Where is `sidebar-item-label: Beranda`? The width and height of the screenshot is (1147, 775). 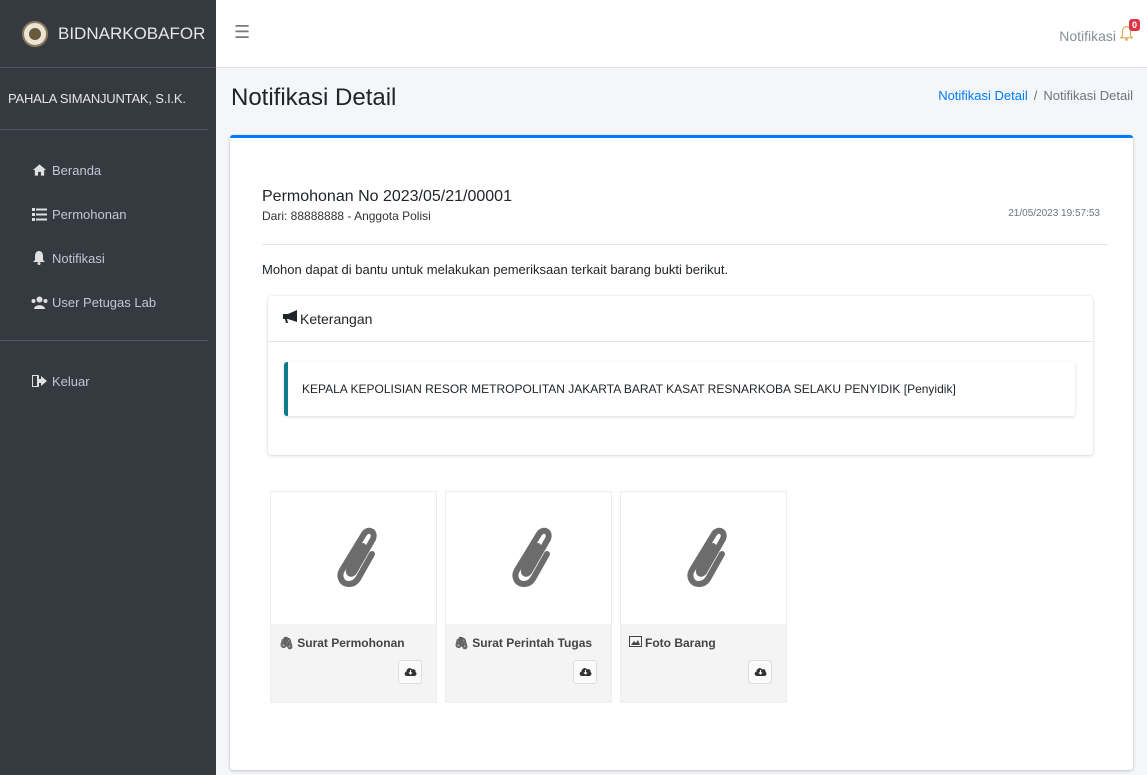
sidebar-item-label: Beranda is located at coordinates (77, 170).